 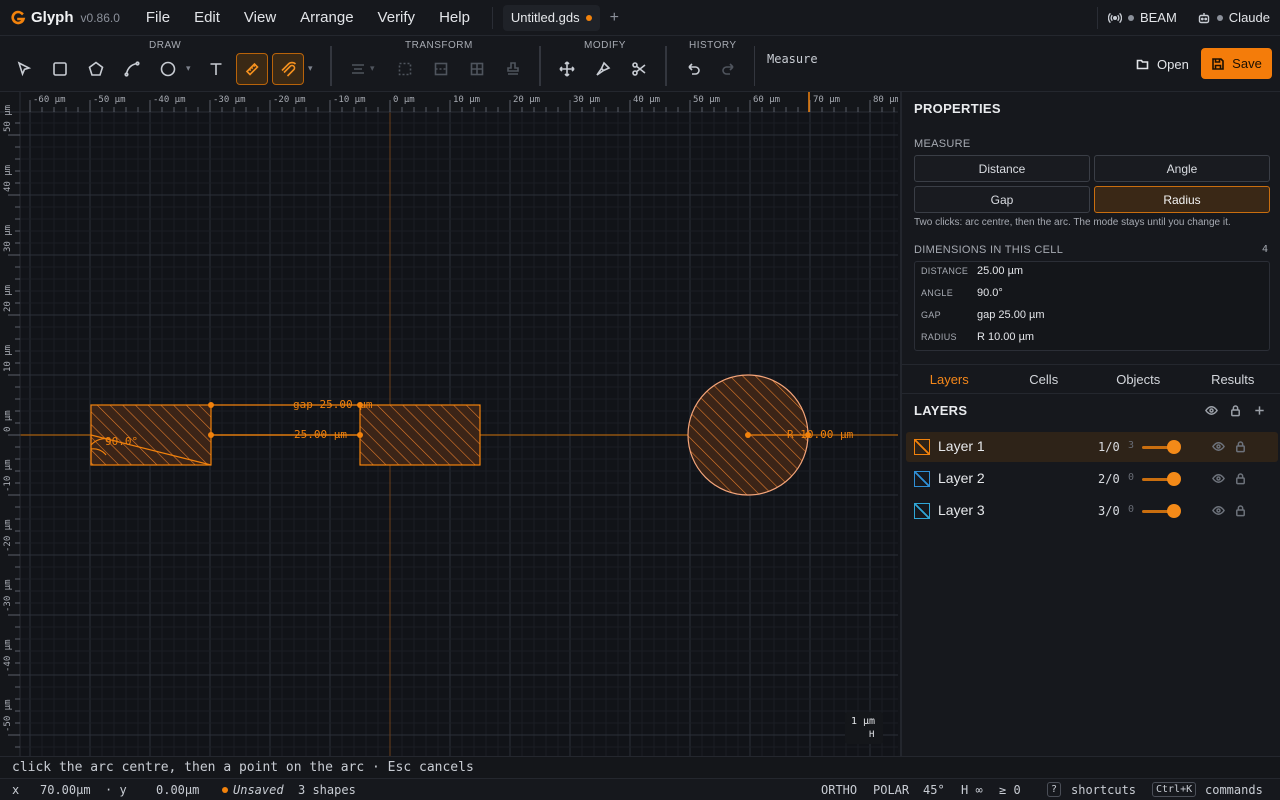 What do you see at coordinates (839, 790) in the screenshot?
I see `ortho-toggle: ORTHO` at bounding box center [839, 790].